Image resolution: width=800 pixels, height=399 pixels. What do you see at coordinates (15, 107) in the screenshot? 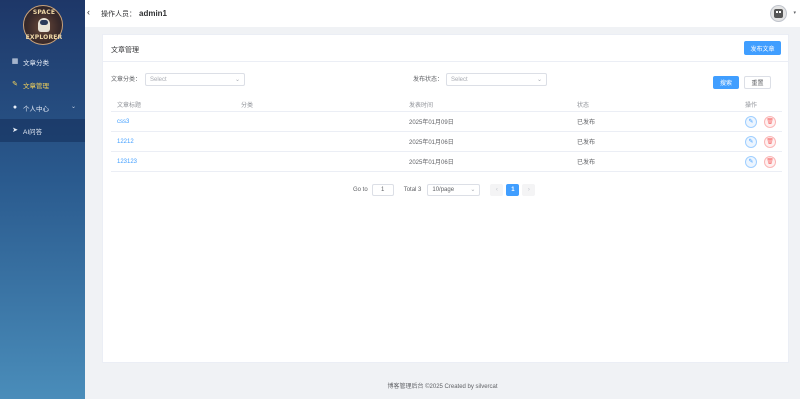
I see `user-icon: ●` at bounding box center [15, 107].